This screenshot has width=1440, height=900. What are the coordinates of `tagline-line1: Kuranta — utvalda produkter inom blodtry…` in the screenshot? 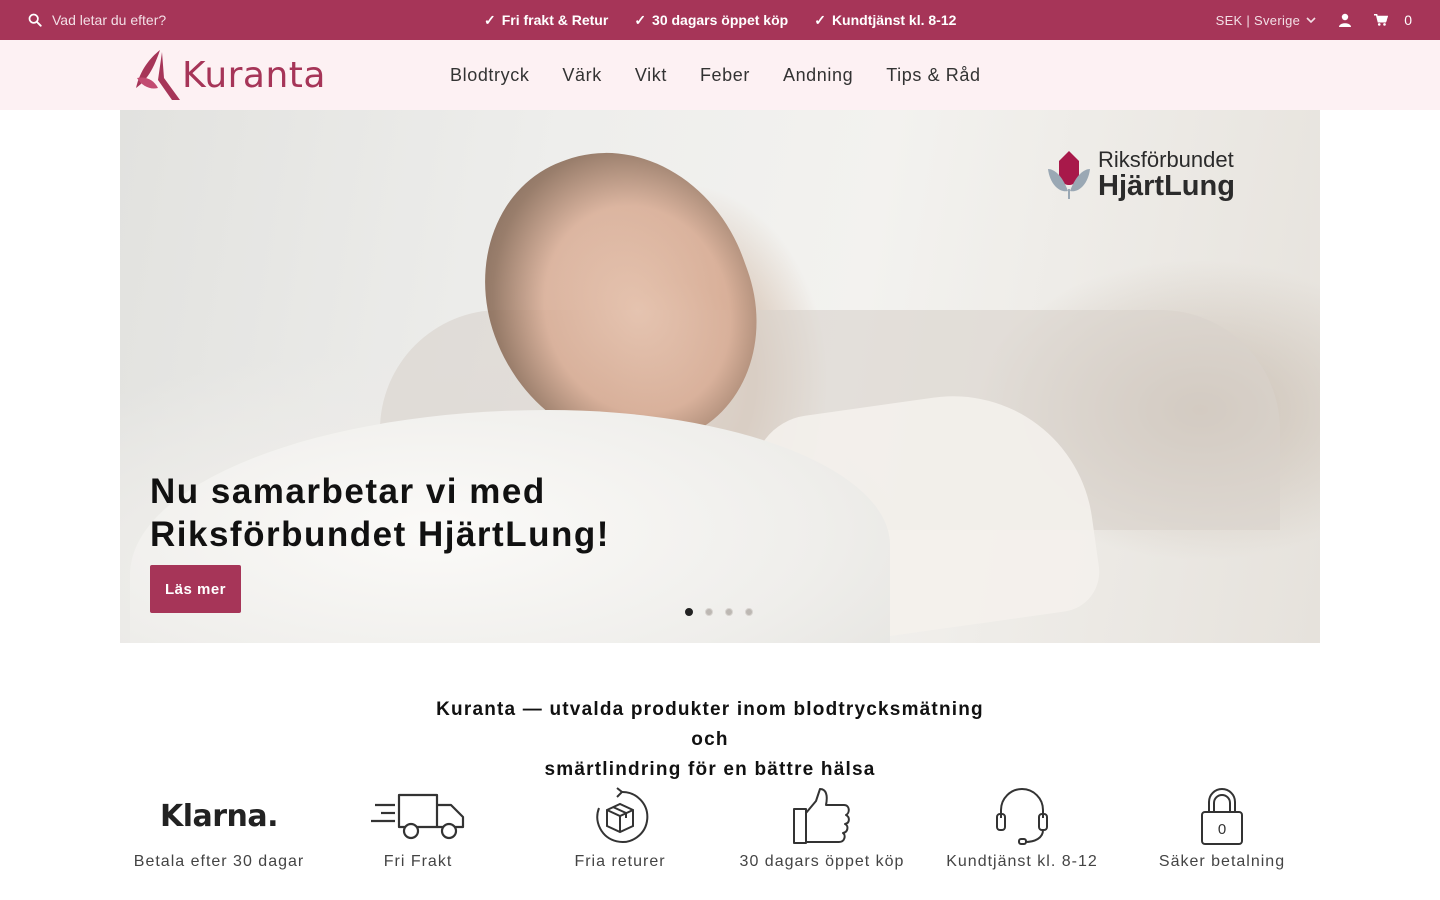 It's located at (710, 724).